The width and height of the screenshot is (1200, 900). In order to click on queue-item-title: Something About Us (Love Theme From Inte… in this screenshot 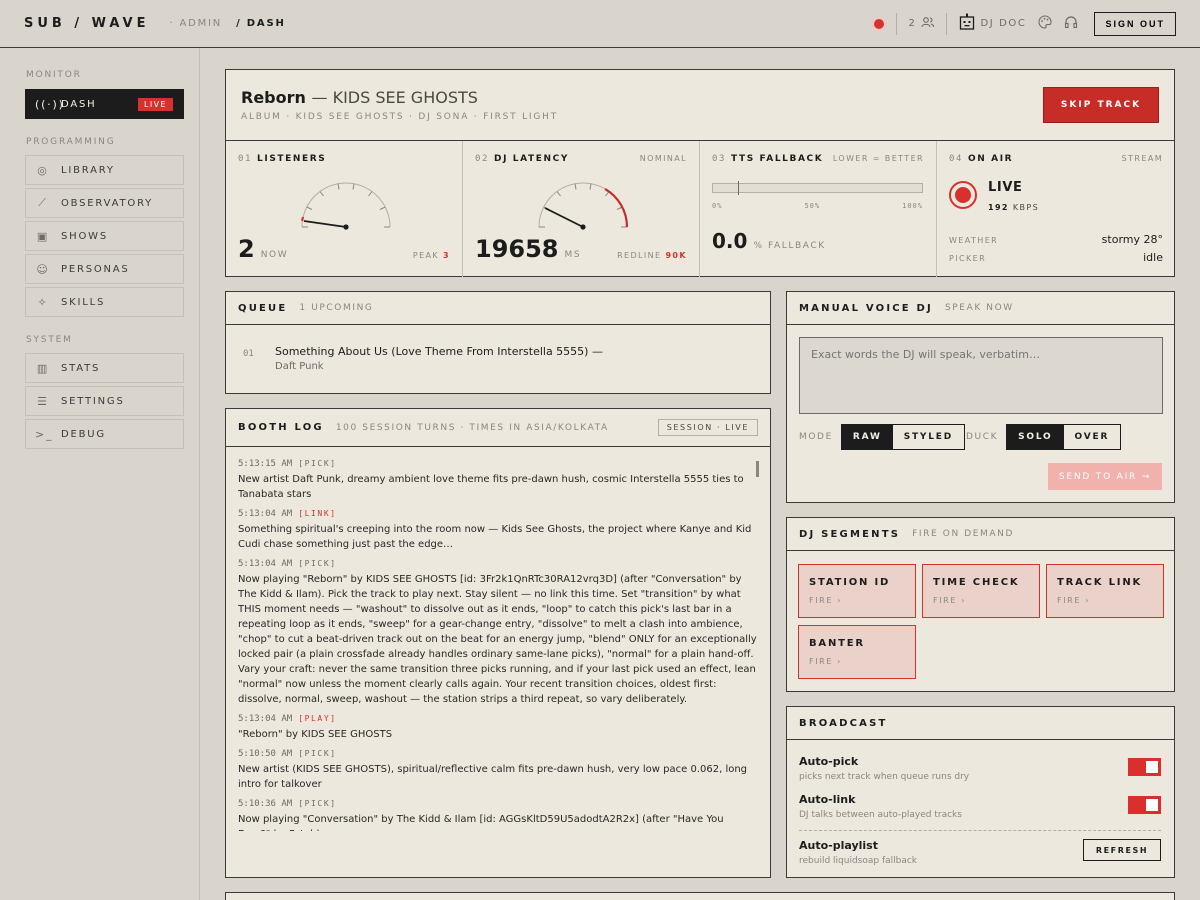, I will do `click(439, 351)`.